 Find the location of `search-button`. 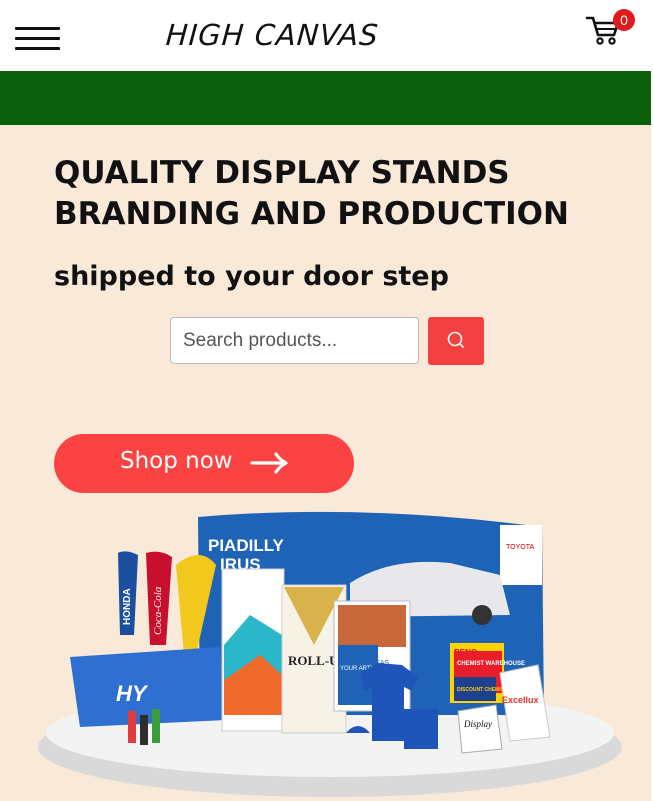

search-button is located at coordinates (456, 341).